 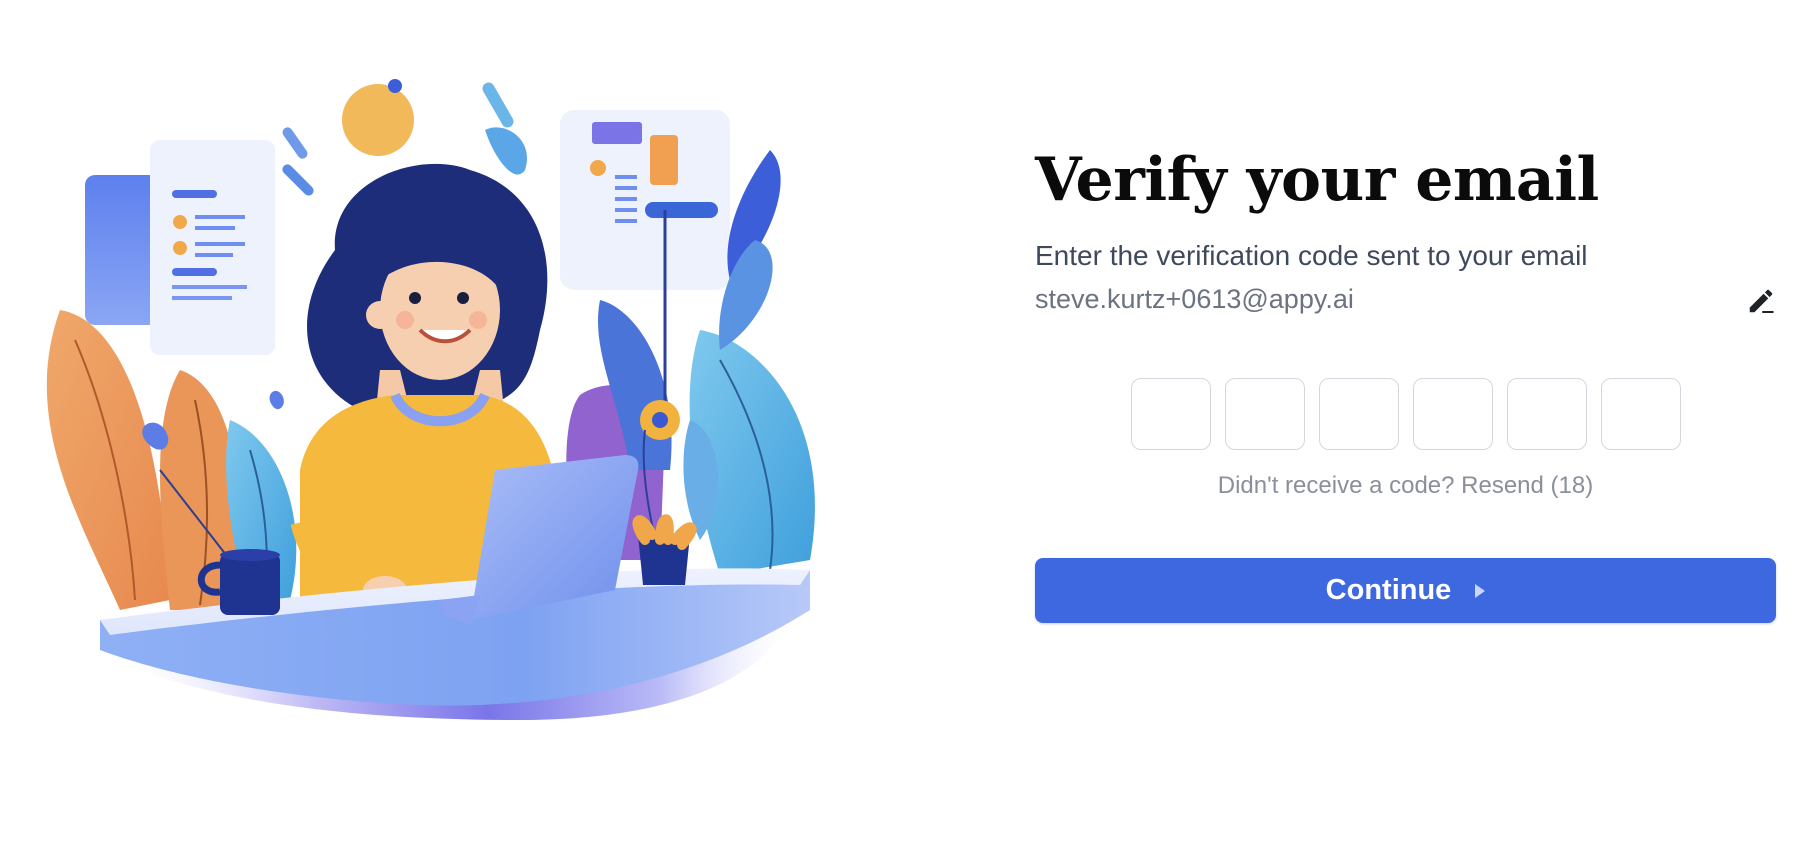 I want to click on page-title: Verify your email, so click(x=1317, y=180).